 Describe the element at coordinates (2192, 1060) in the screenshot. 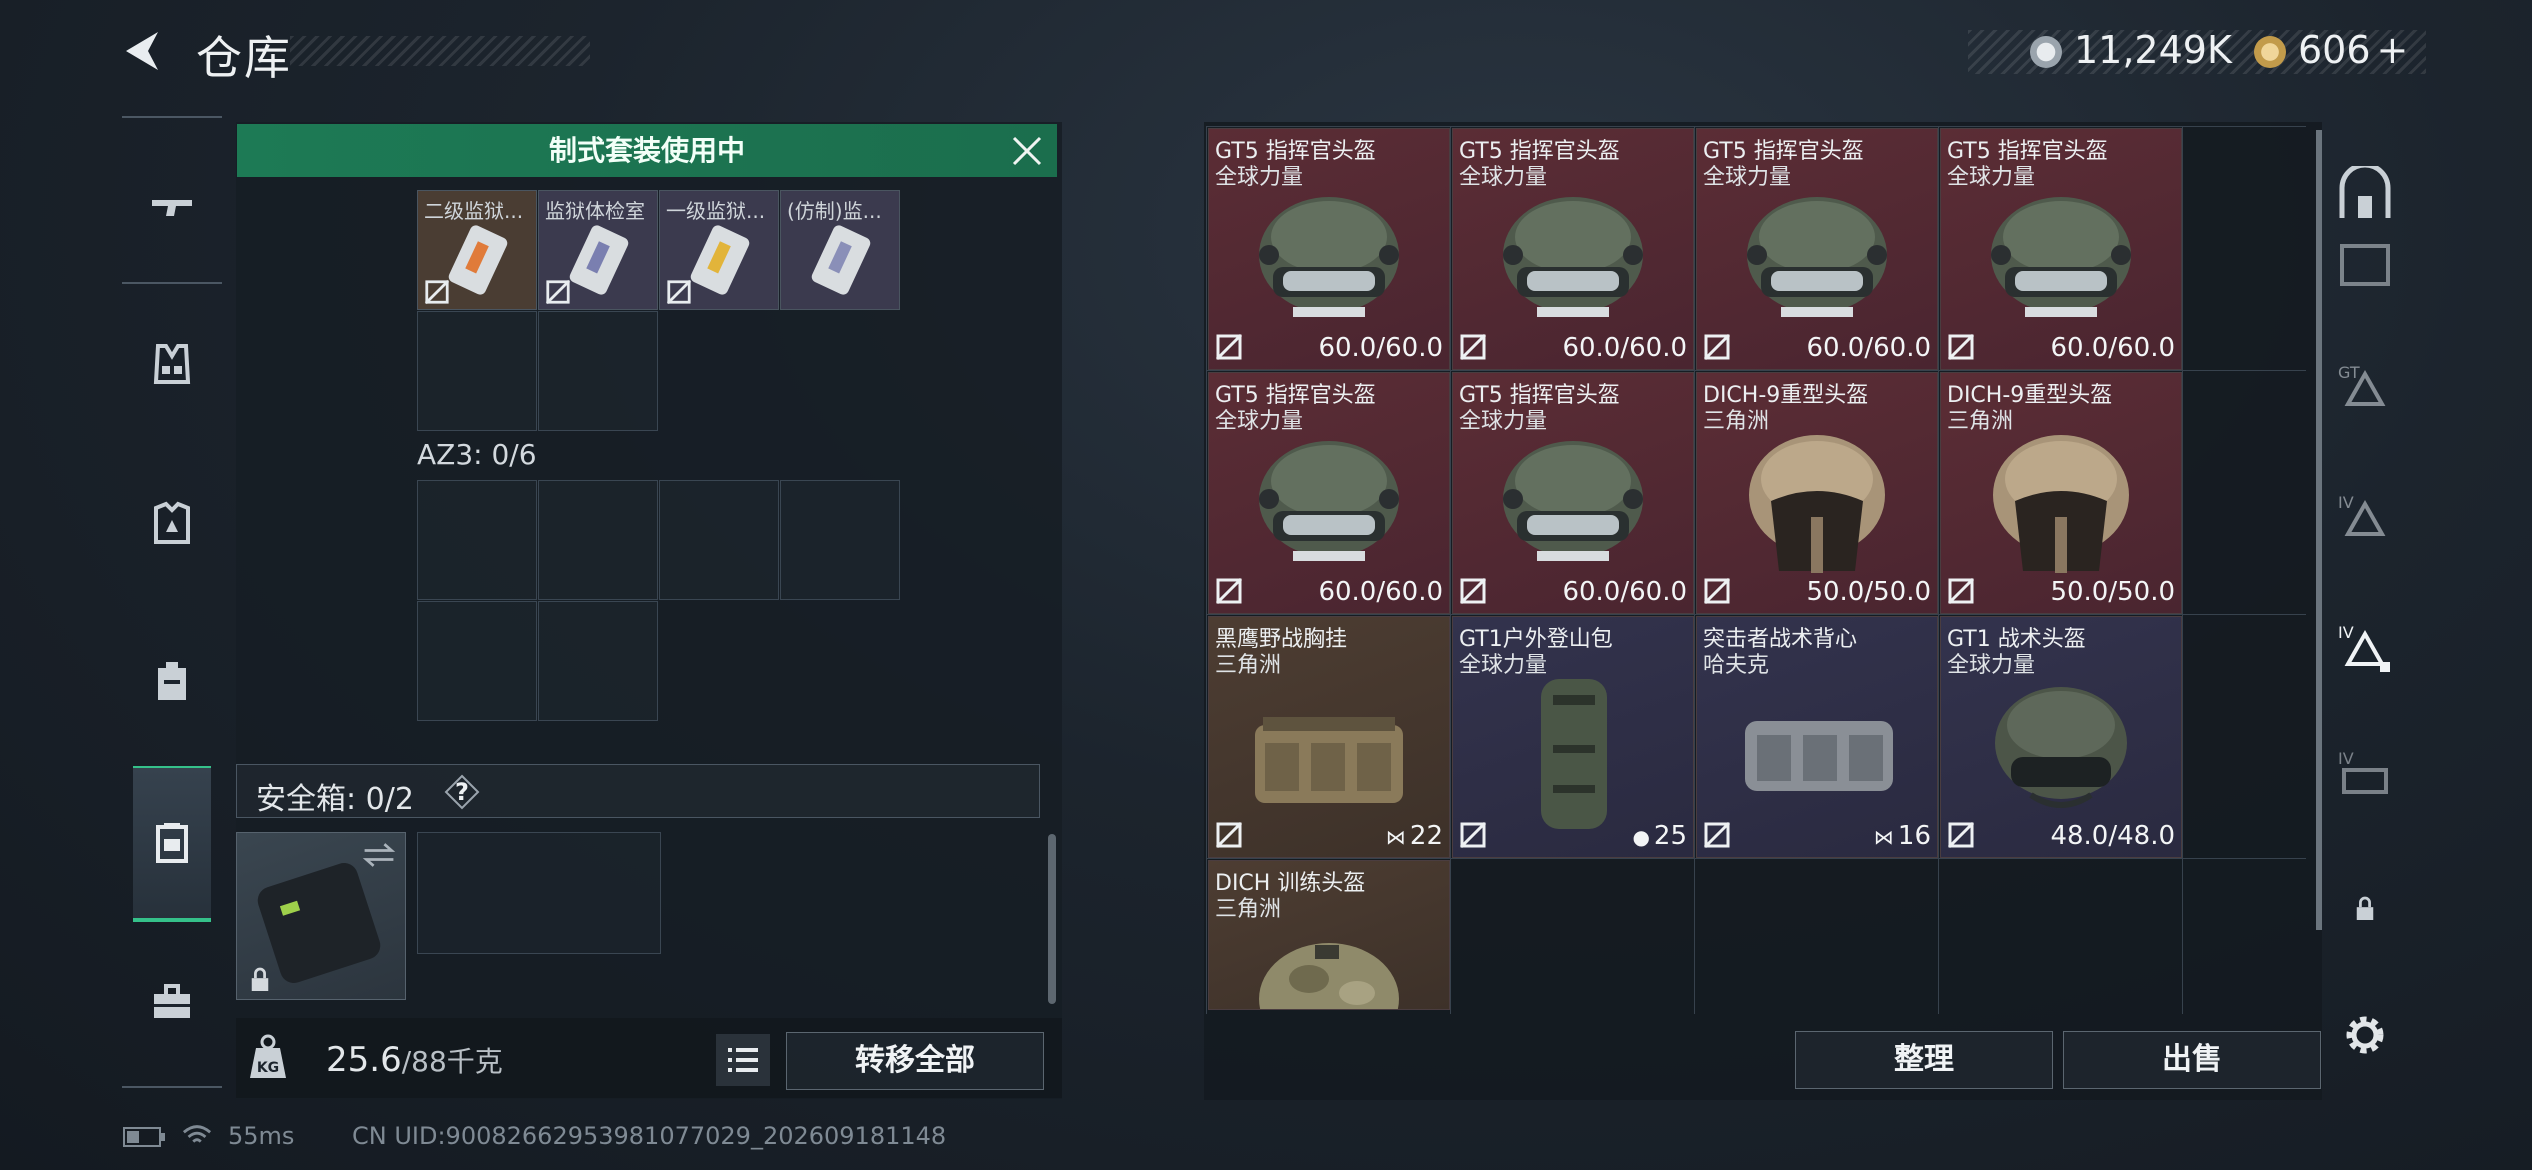

I see `sell-button: 出售` at that location.